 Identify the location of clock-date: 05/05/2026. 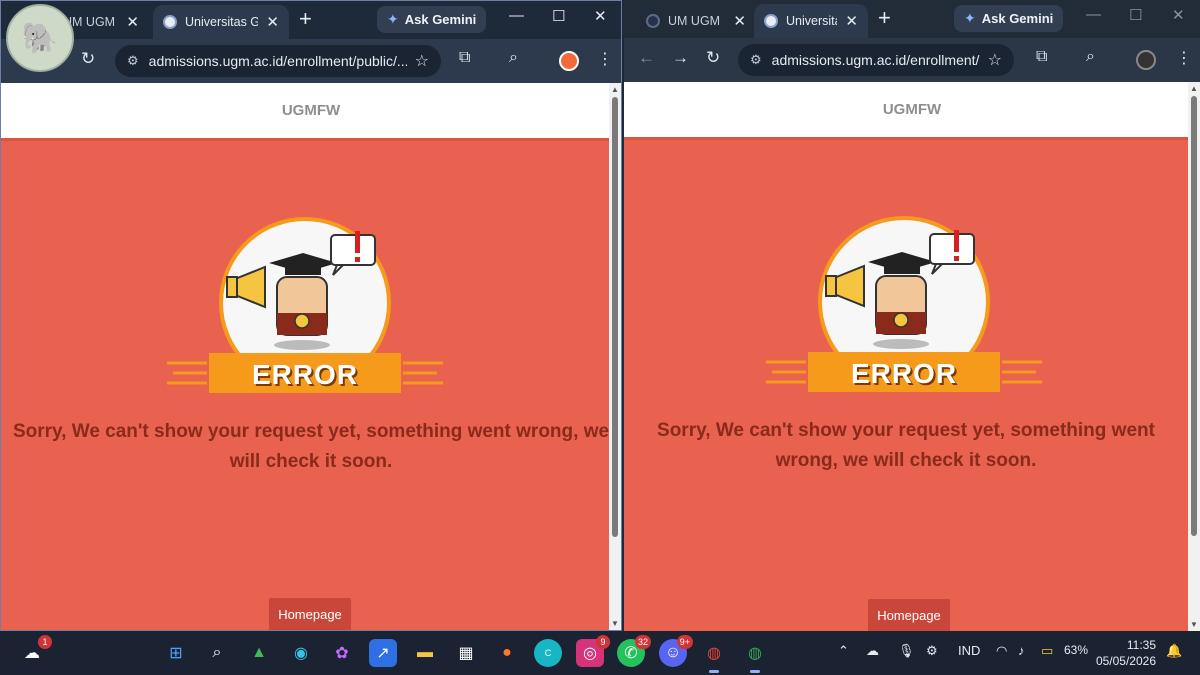
(1125, 661).